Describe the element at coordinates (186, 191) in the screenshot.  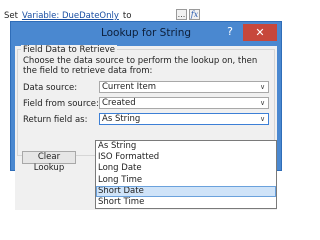
I see `option-short-date: Short Date` at that location.